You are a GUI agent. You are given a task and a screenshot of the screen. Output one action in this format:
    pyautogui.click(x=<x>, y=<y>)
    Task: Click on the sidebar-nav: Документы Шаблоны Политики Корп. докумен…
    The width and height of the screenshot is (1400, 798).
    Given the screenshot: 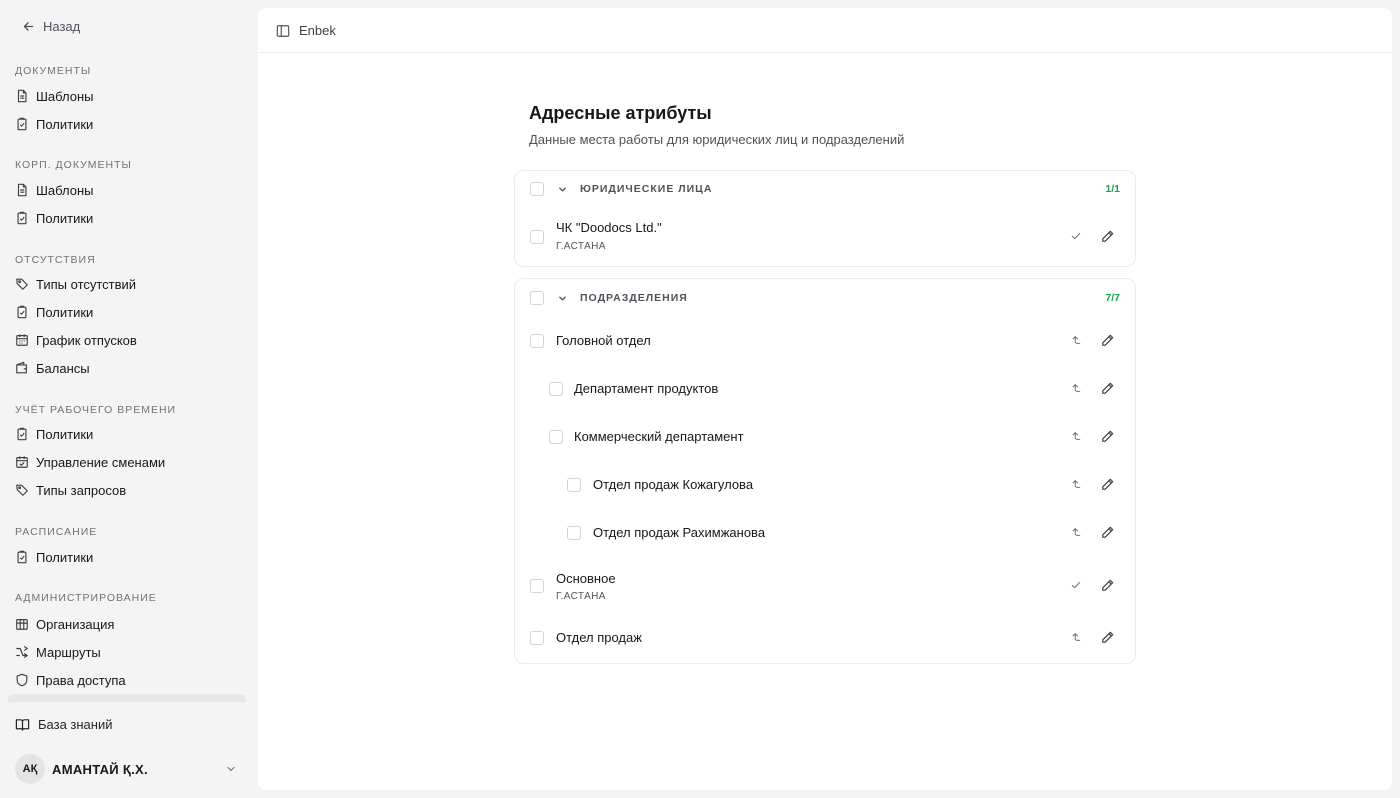 What is the action you would take?
    pyautogui.click(x=127, y=379)
    